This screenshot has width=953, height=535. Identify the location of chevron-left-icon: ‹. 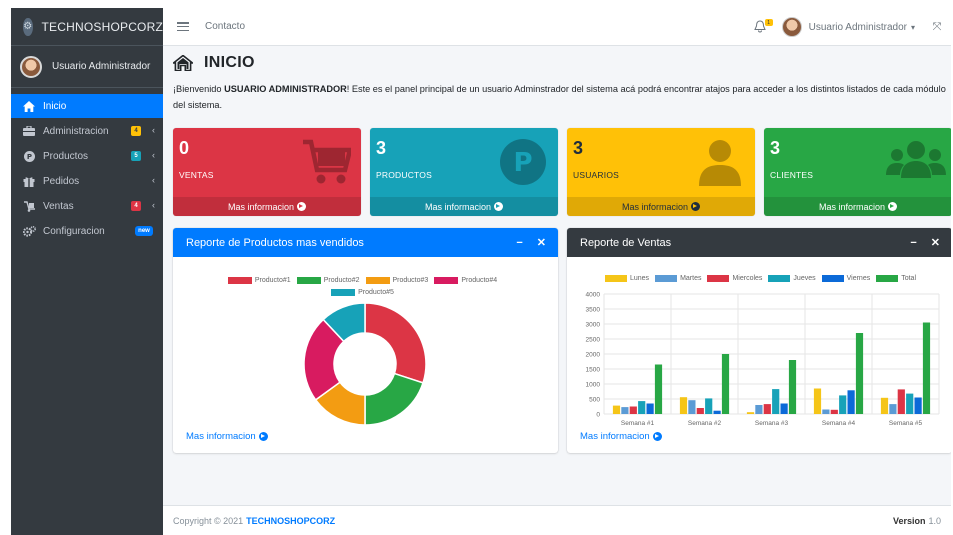
(153, 180).